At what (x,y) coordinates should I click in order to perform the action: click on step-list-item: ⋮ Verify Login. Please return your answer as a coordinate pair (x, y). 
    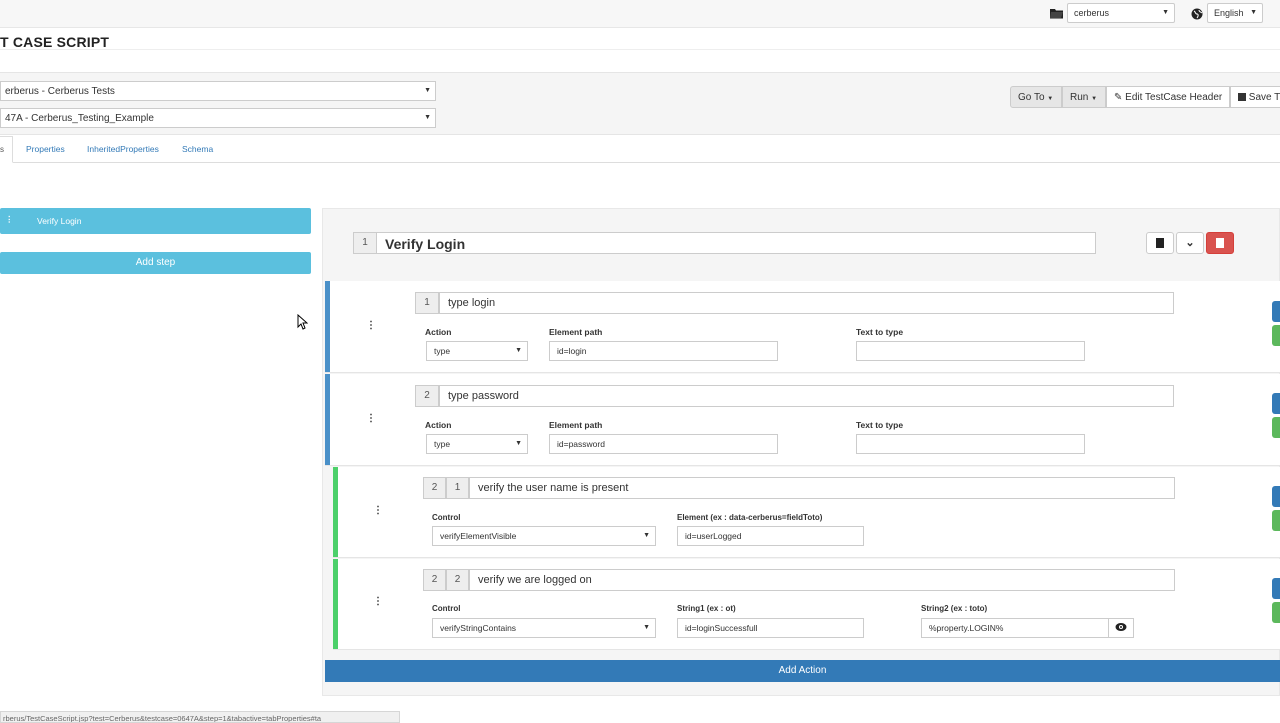
    Looking at the image, I should click on (155, 221).